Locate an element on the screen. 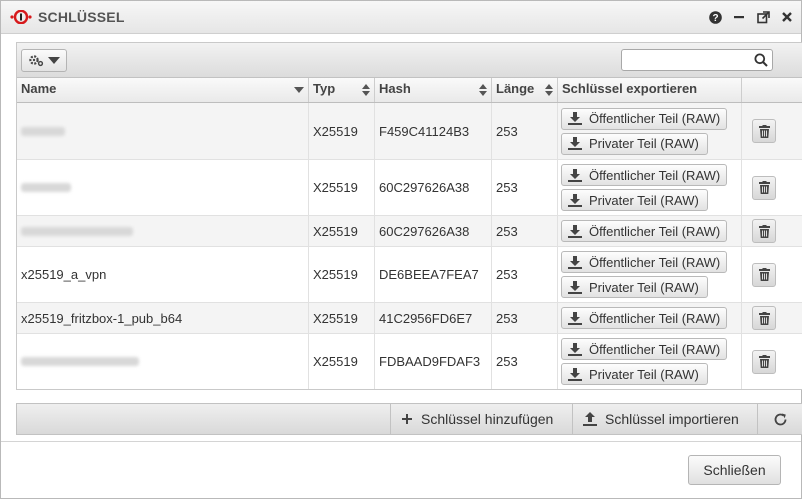 The width and height of the screenshot is (802, 499). external-link-icon is located at coordinates (763, 17).